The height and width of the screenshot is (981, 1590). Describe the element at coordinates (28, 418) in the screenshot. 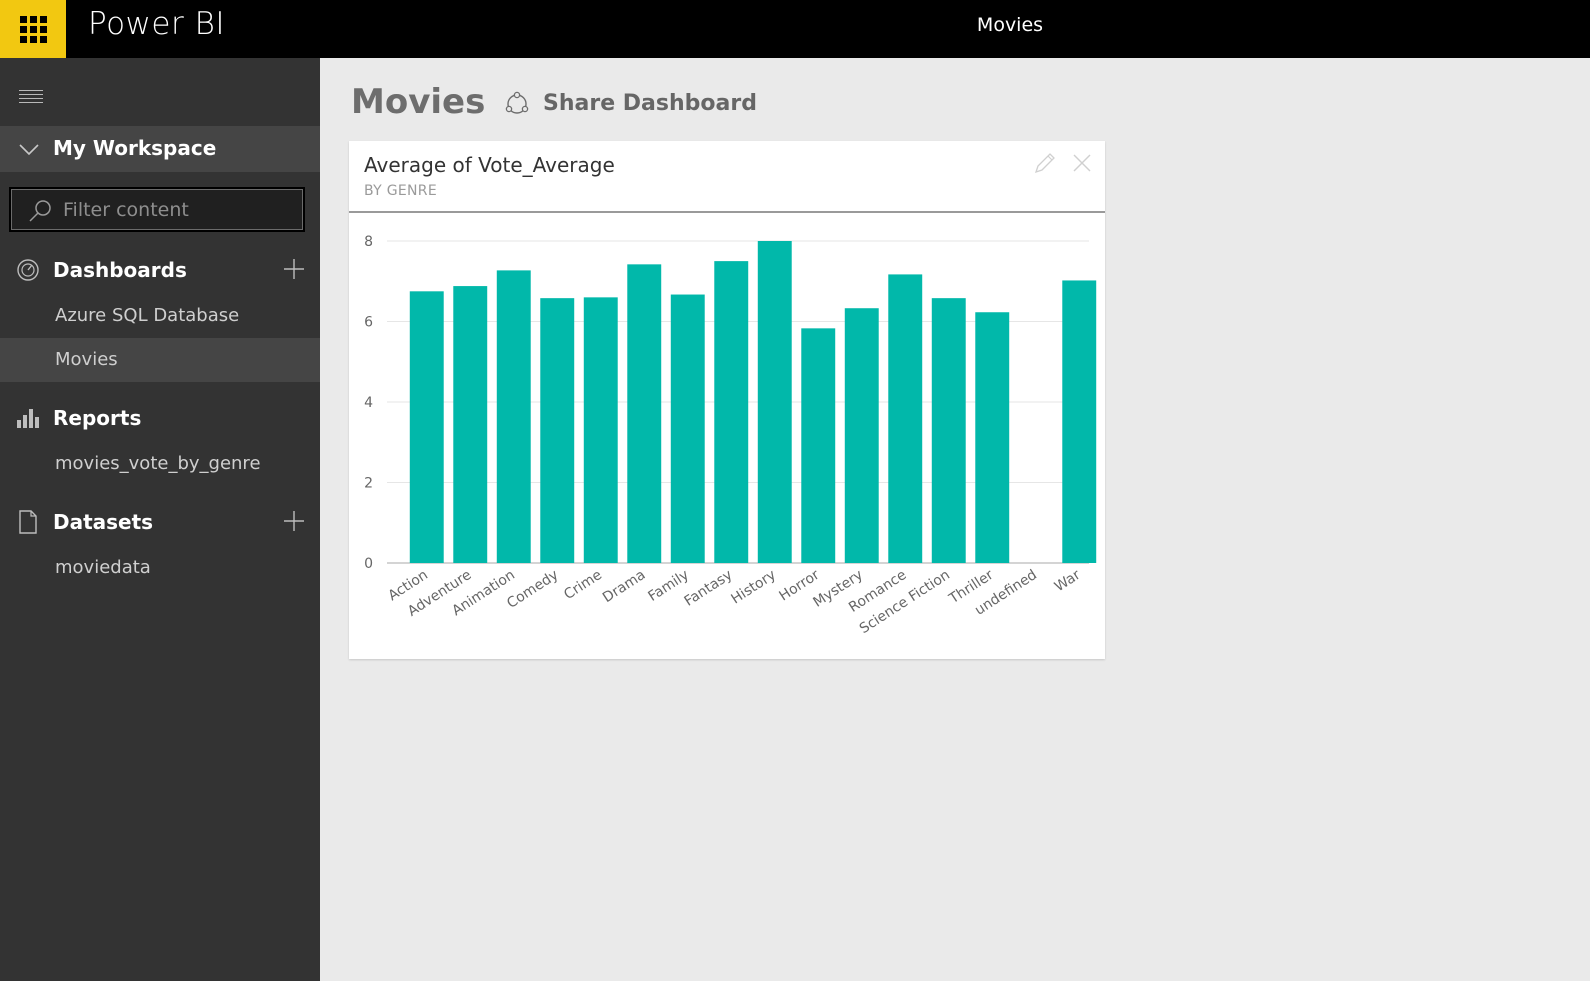

I see `report-bar-chart-icon` at that location.